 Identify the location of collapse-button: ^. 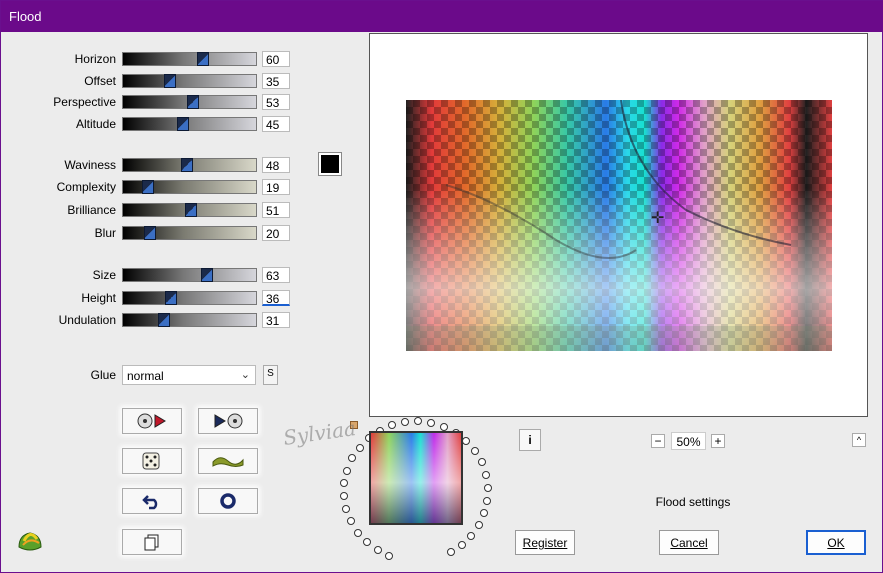
(859, 440).